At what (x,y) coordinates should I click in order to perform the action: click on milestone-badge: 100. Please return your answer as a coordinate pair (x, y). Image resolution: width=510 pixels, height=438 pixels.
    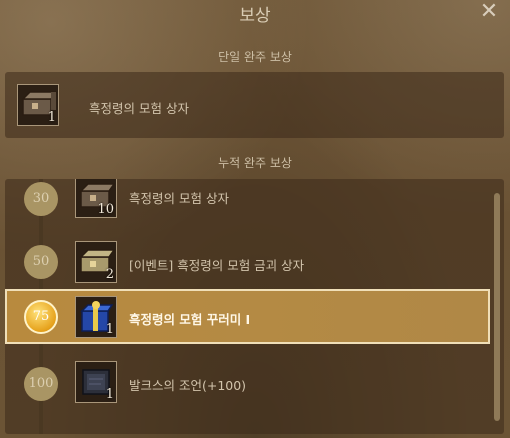
    Looking at the image, I should click on (41, 384).